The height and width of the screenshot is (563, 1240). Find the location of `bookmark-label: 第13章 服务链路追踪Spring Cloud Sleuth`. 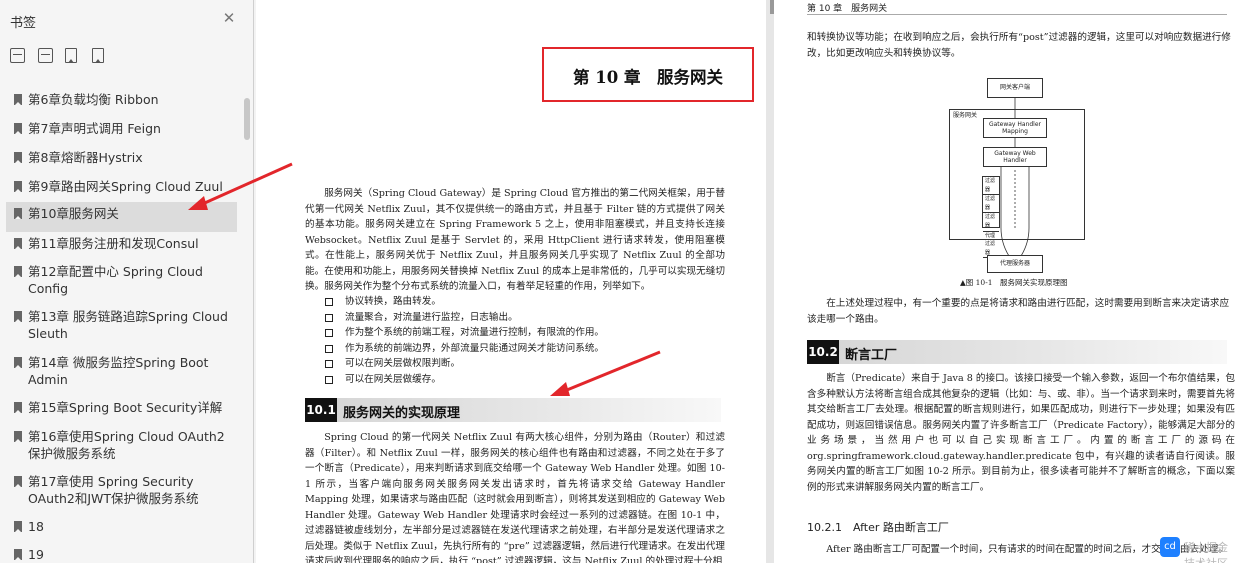

bookmark-label: 第13章 服务链路追踪Spring Cloud Sleuth is located at coordinates (128, 325).